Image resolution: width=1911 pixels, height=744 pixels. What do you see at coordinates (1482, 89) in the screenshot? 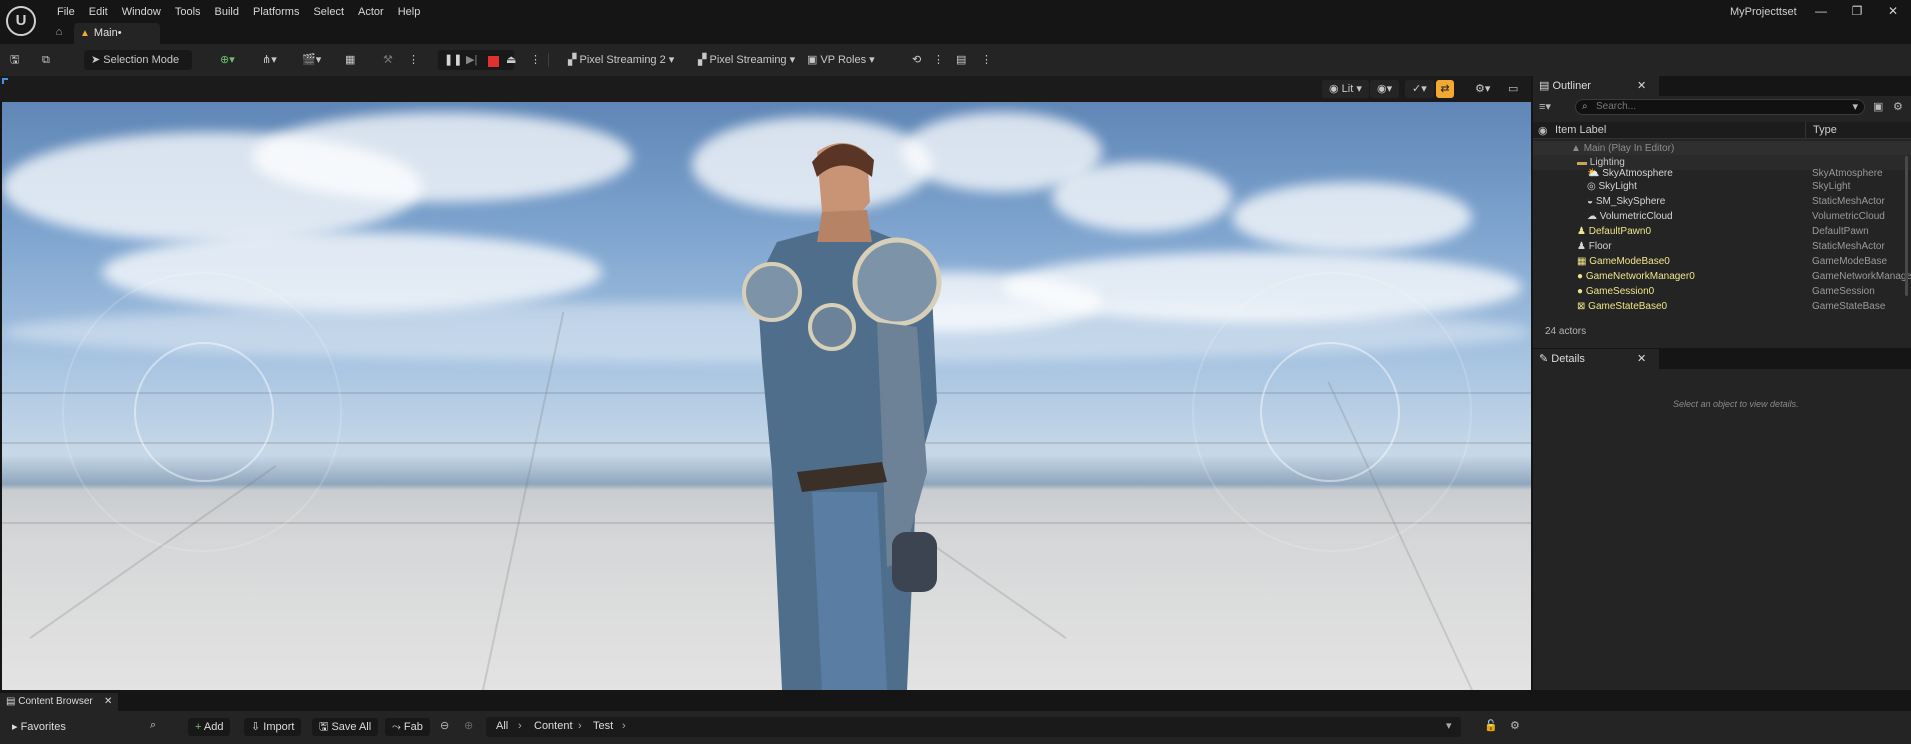
I see `viewport-settings-icon: ⚙▾` at bounding box center [1482, 89].